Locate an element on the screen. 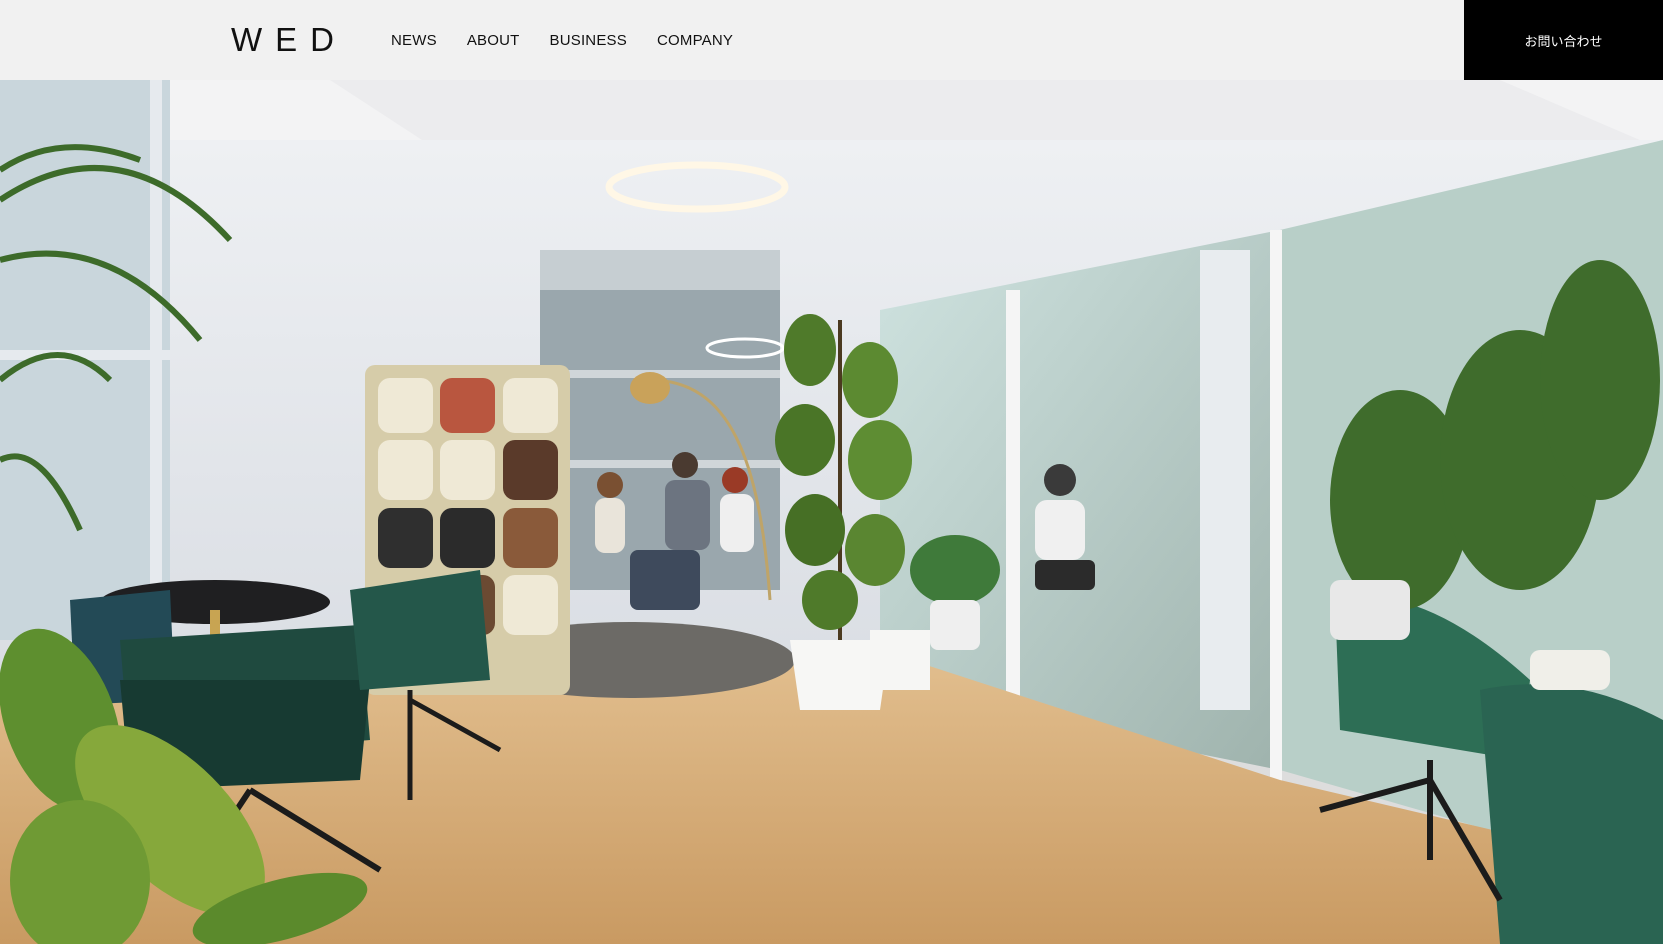 This screenshot has height=944, width=1663. nav-news: NEWS is located at coordinates (414, 40).